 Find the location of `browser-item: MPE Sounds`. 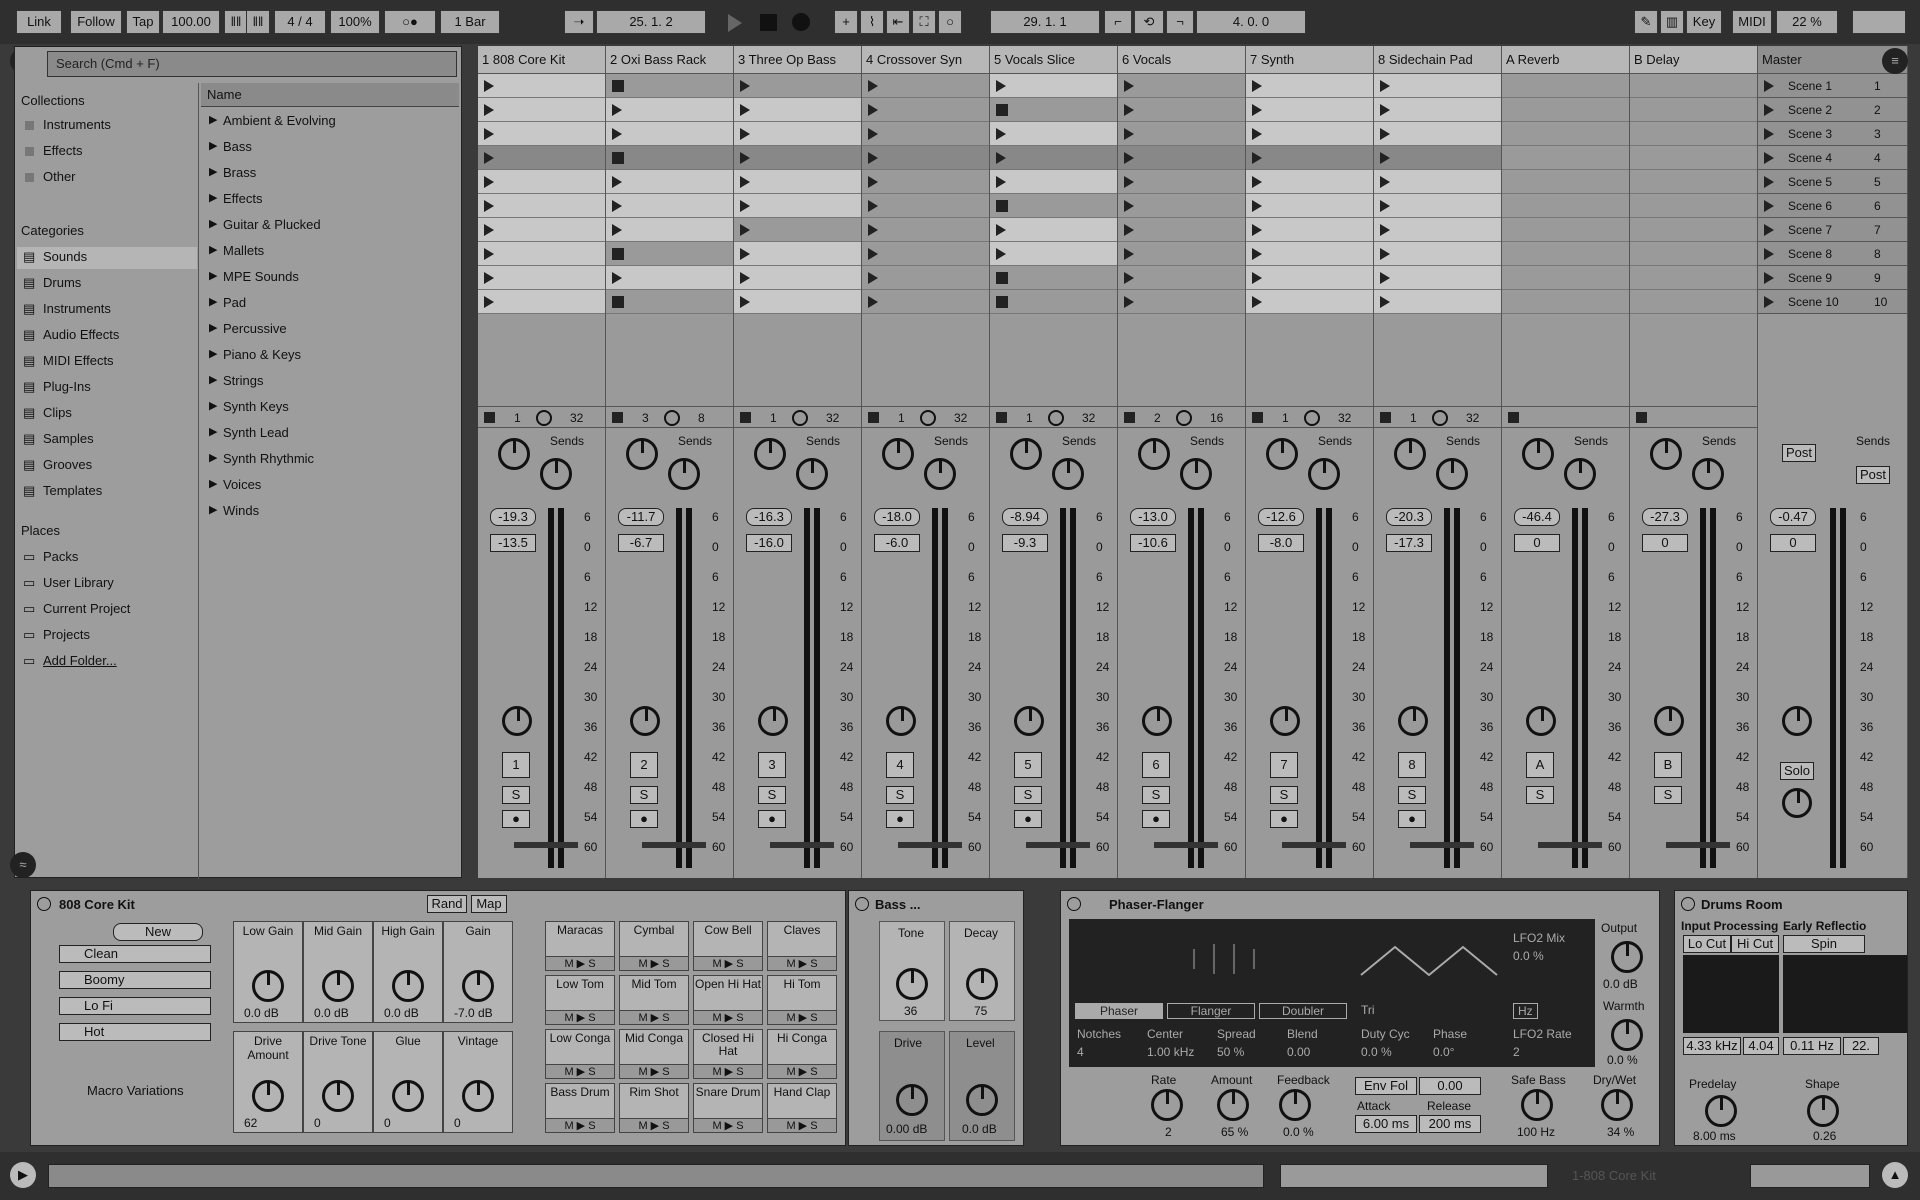

browser-item: MPE Sounds is located at coordinates (261, 276).